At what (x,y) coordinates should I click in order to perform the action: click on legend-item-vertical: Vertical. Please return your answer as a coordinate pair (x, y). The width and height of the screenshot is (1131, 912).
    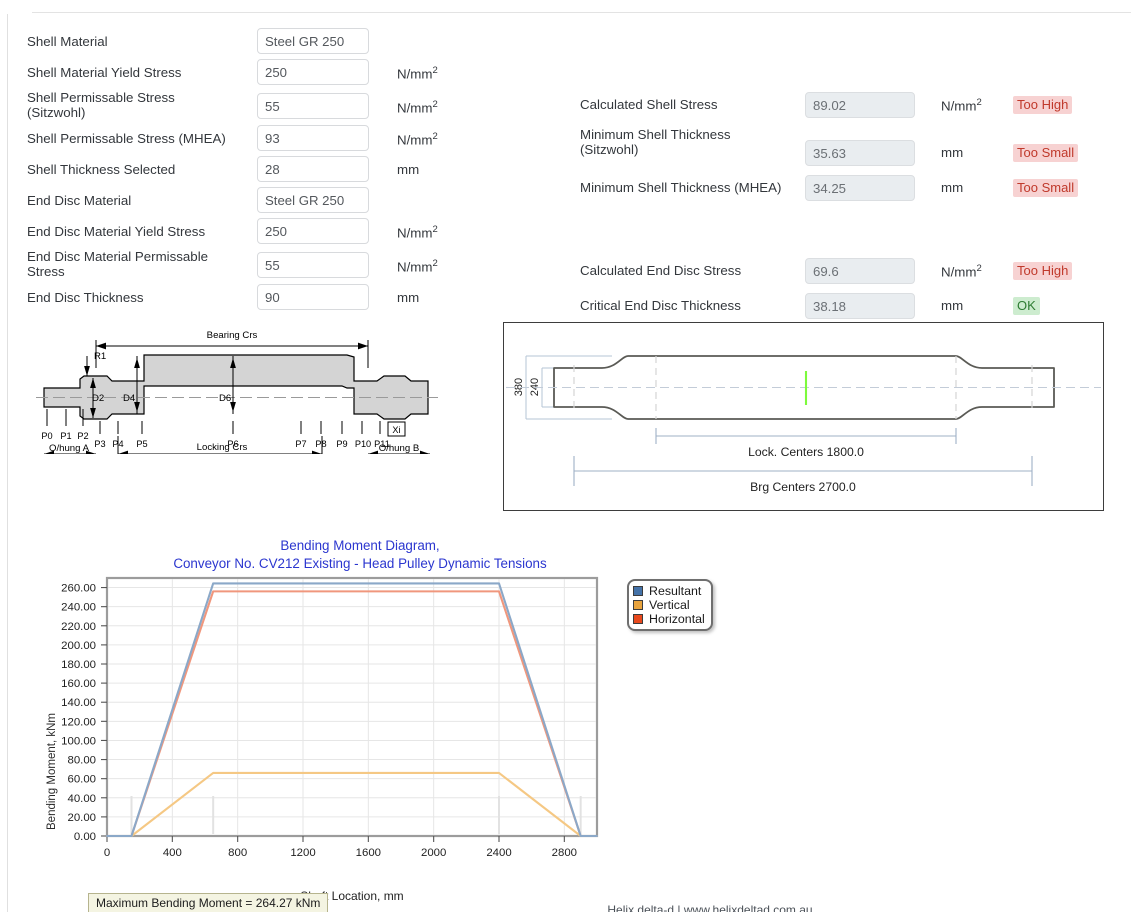
    Looking at the image, I should click on (669, 605).